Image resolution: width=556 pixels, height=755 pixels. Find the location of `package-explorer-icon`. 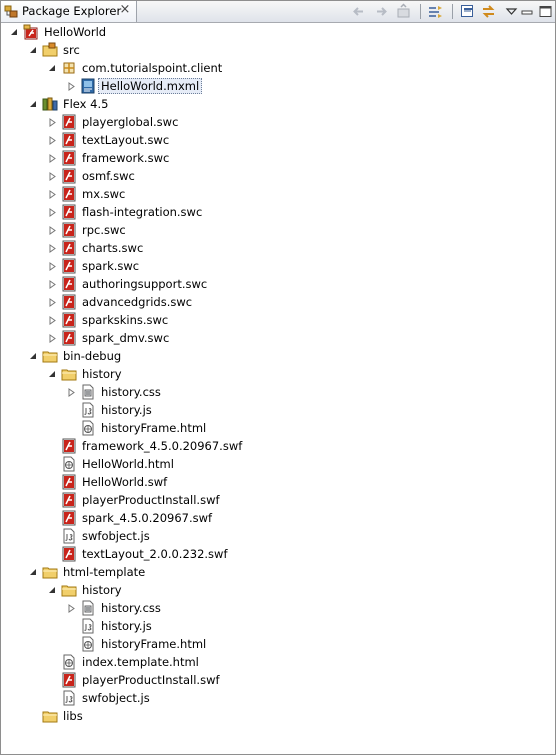

package-explorer-icon is located at coordinates (11, 11).